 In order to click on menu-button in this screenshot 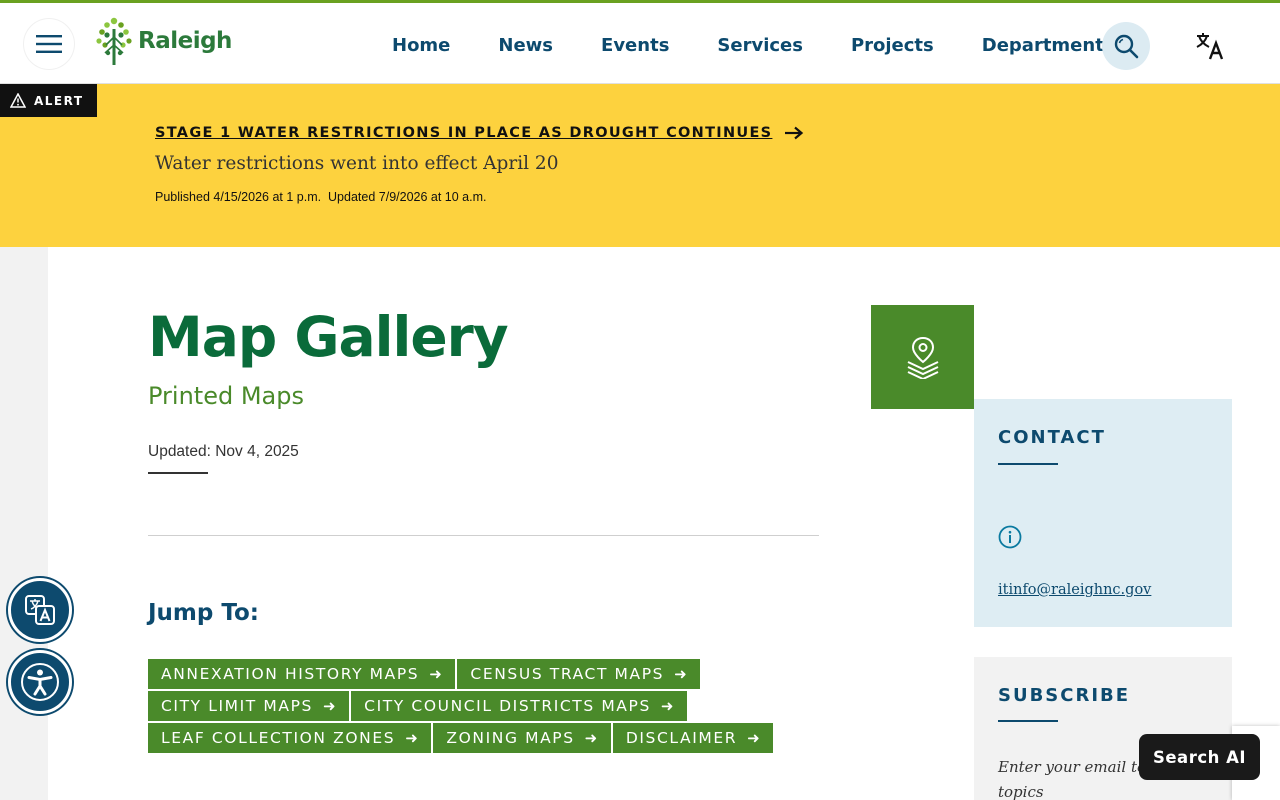, I will do `click(49, 44)`.